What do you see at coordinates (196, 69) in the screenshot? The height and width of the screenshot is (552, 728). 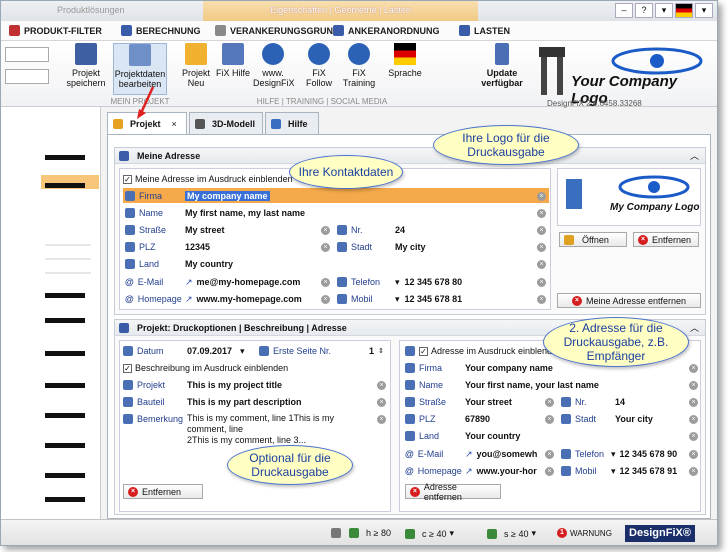 I see `new-project-button: Projekt Neu` at bounding box center [196, 69].